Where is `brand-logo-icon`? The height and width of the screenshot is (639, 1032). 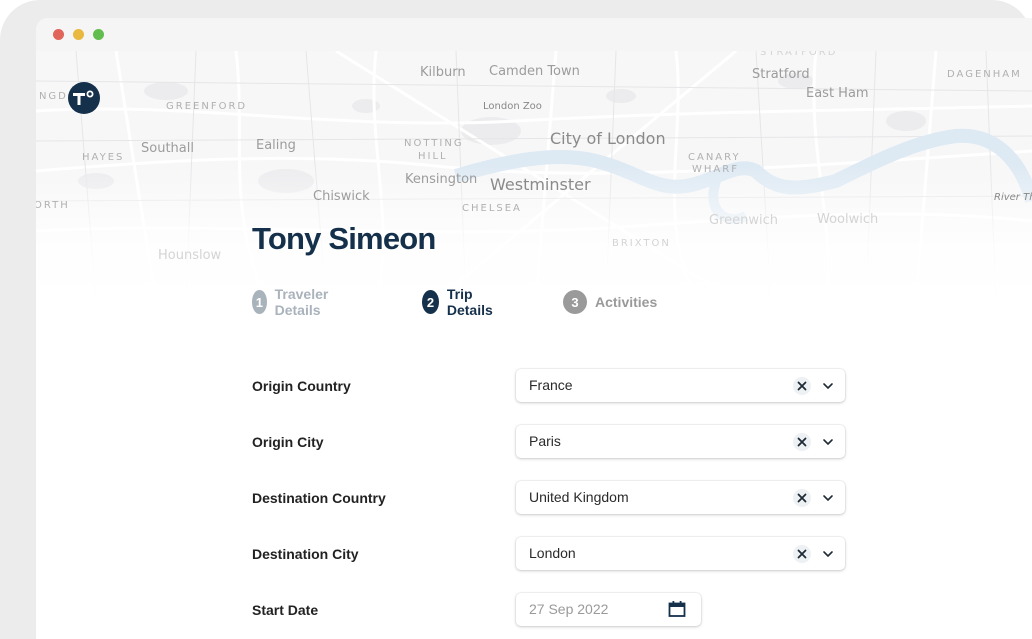
brand-logo-icon is located at coordinates (83, 97).